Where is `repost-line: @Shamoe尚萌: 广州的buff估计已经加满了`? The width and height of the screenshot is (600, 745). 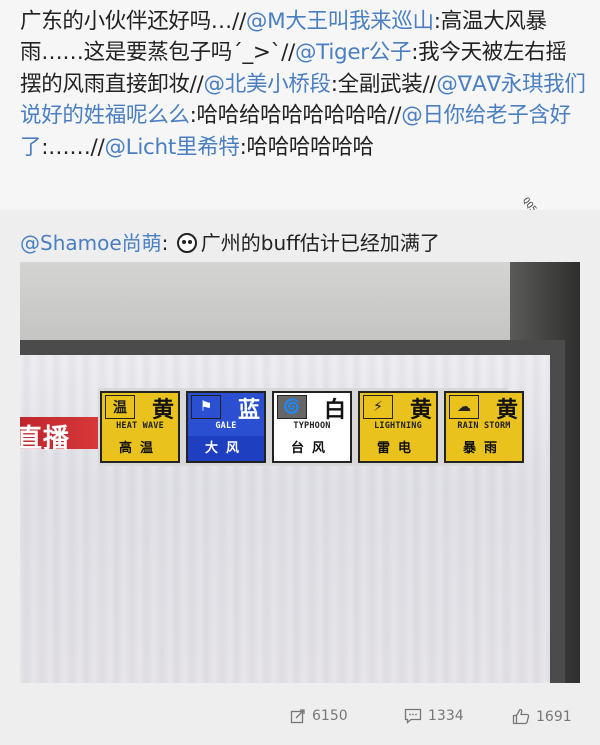 repost-line: @Shamoe尚萌: 广州的buff估计已经加满了 is located at coordinates (230, 241).